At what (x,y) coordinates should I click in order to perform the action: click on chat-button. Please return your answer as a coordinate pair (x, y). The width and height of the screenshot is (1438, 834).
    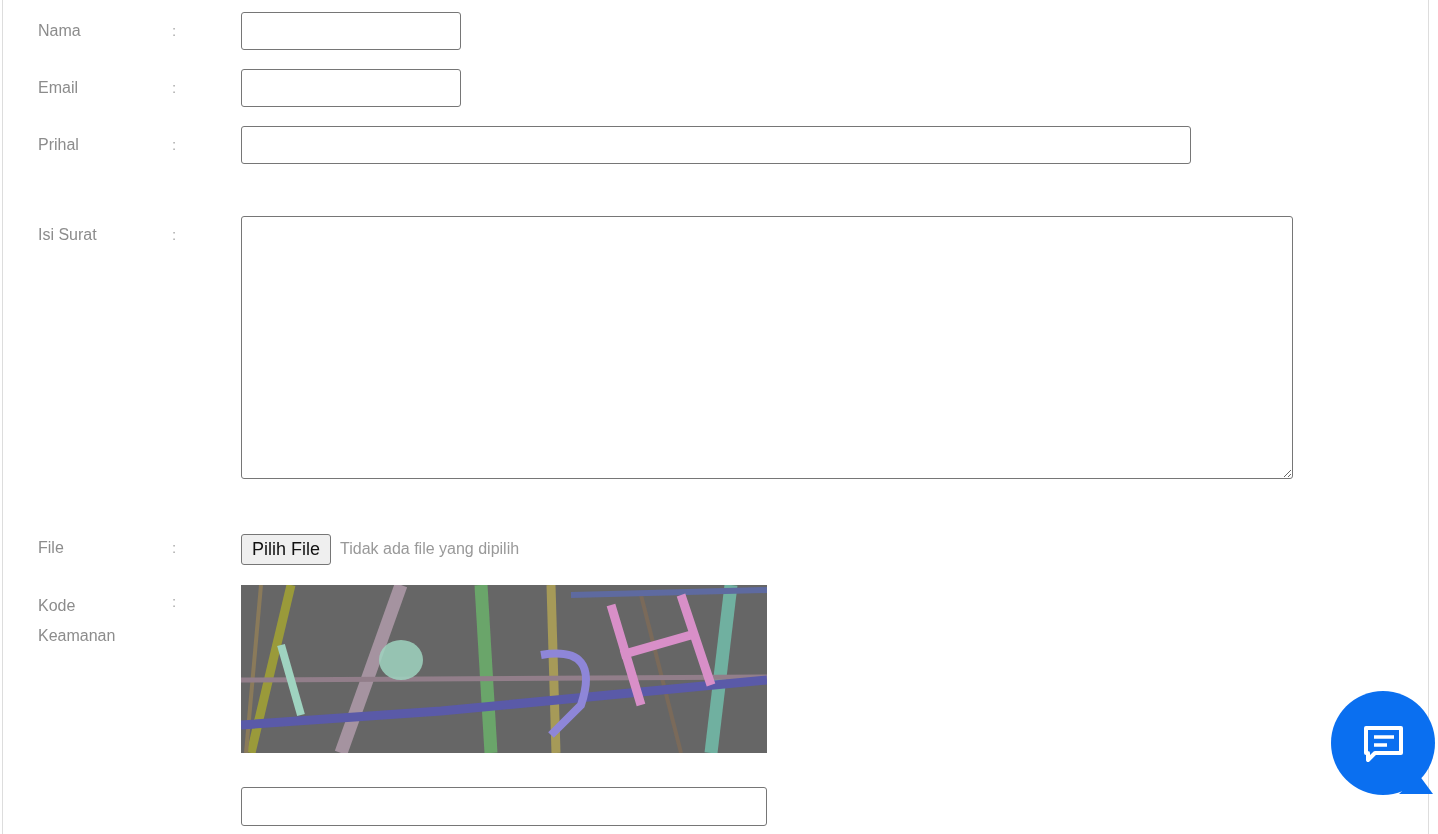
    Looking at the image, I should click on (1382, 743).